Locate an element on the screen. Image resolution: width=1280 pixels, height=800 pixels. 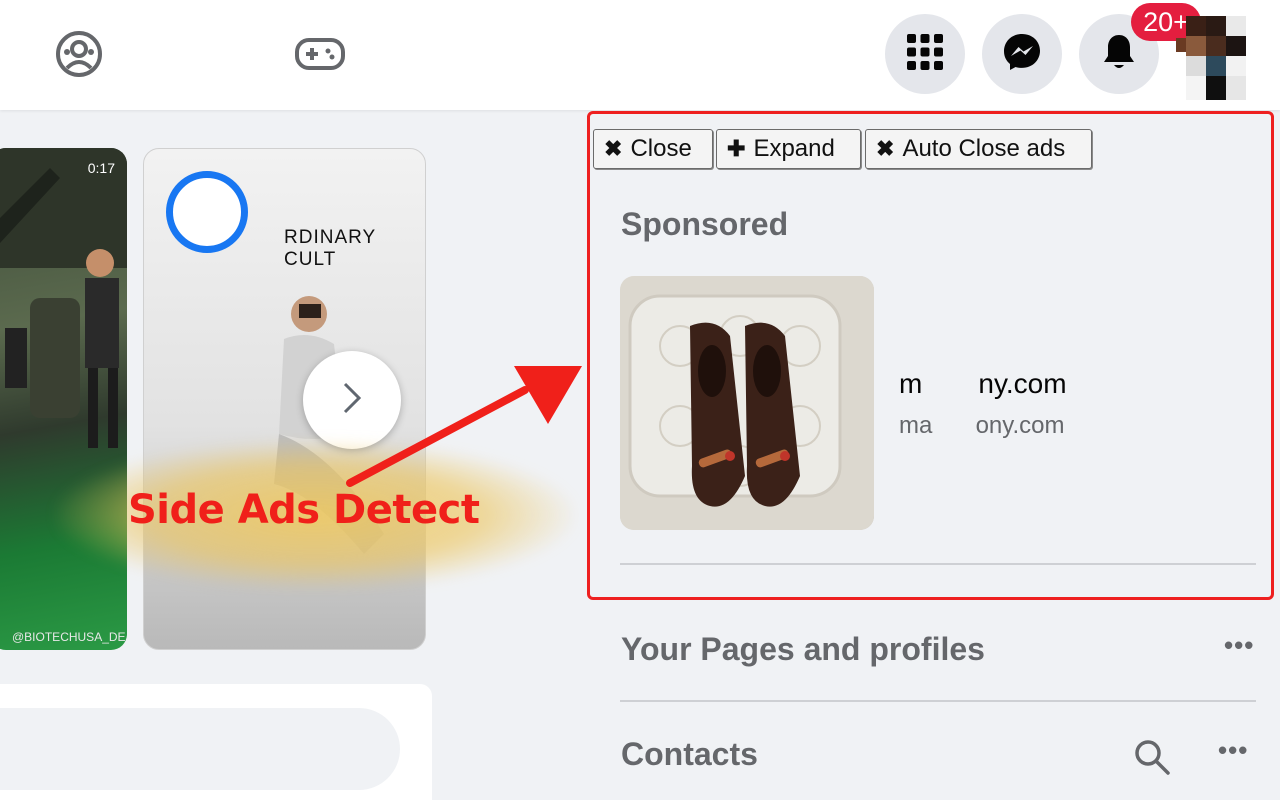
story-handle: @BIOTECHUSA_DE is located at coordinates (69, 637).